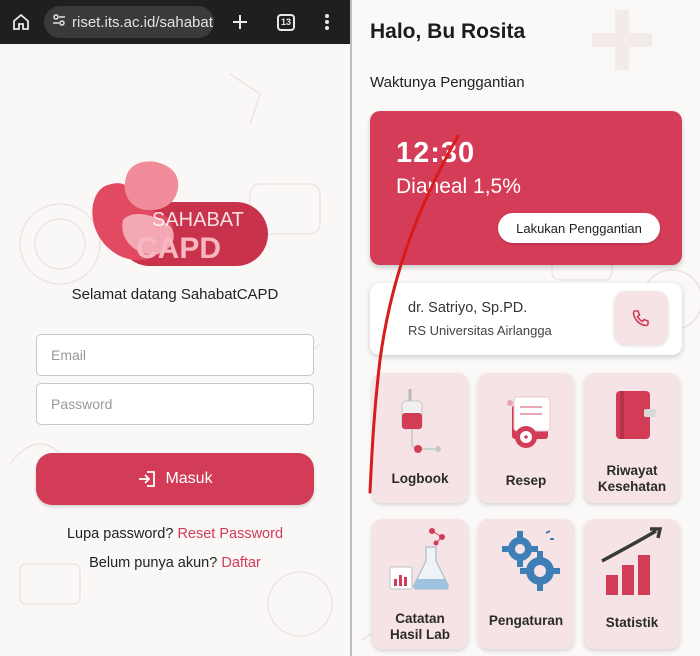  I want to click on menu-tile-label: Resep, so click(526, 480).